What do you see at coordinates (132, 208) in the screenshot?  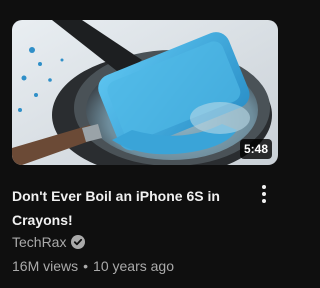 I see `video-title: Don't Ever Boil an iPhone 6S in Crayons!` at bounding box center [132, 208].